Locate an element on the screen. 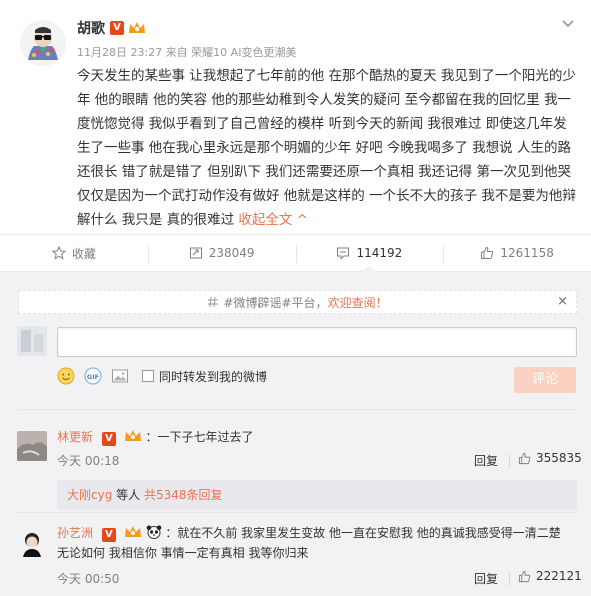 This screenshot has height=596, width=591. like-count: 1261158 is located at coordinates (527, 253).